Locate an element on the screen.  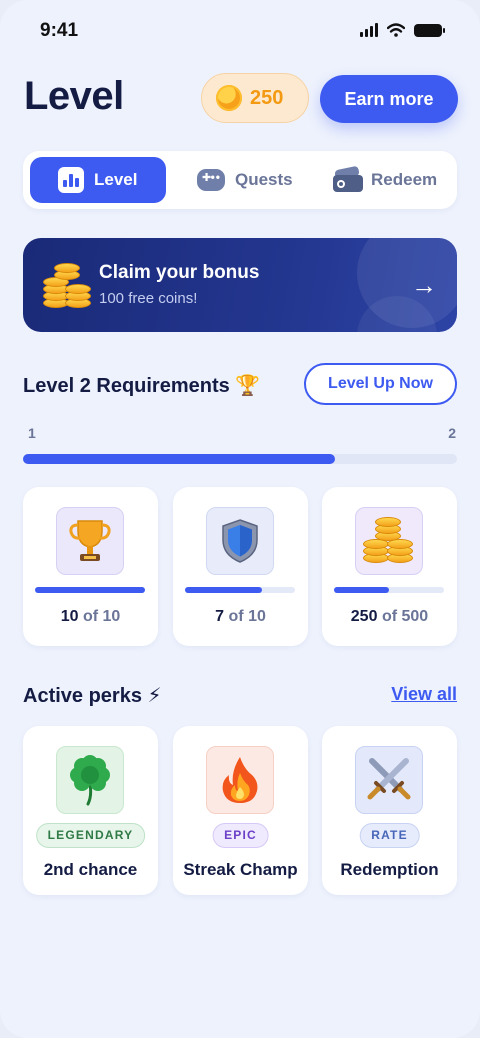
page-title: Level is located at coordinates (74, 96).